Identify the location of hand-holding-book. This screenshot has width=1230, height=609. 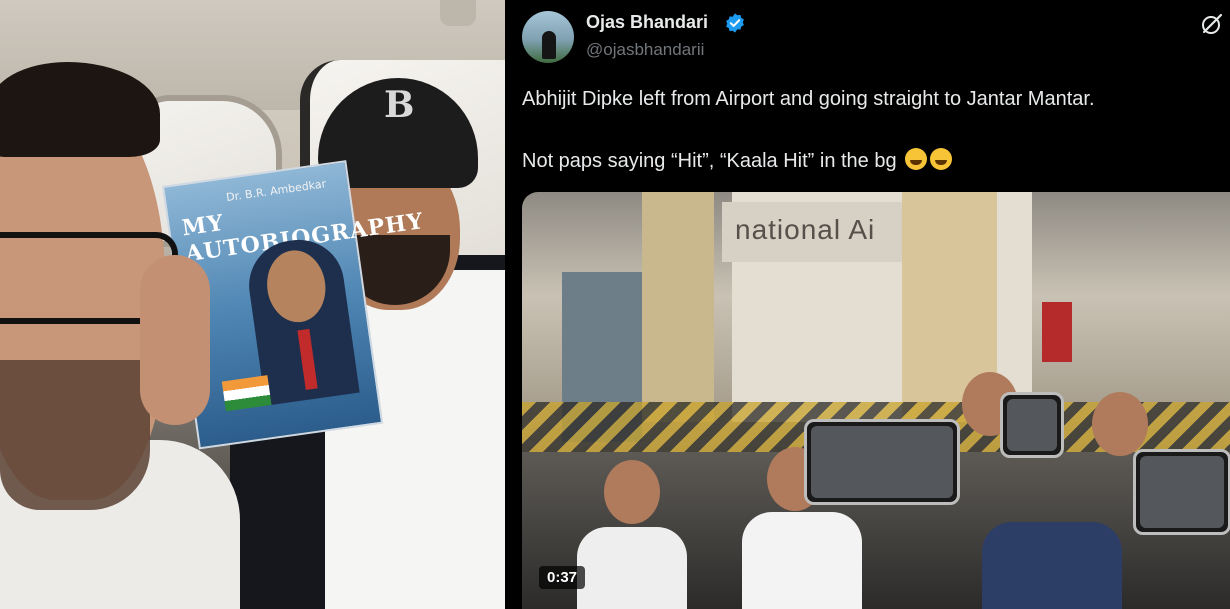
(175, 340).